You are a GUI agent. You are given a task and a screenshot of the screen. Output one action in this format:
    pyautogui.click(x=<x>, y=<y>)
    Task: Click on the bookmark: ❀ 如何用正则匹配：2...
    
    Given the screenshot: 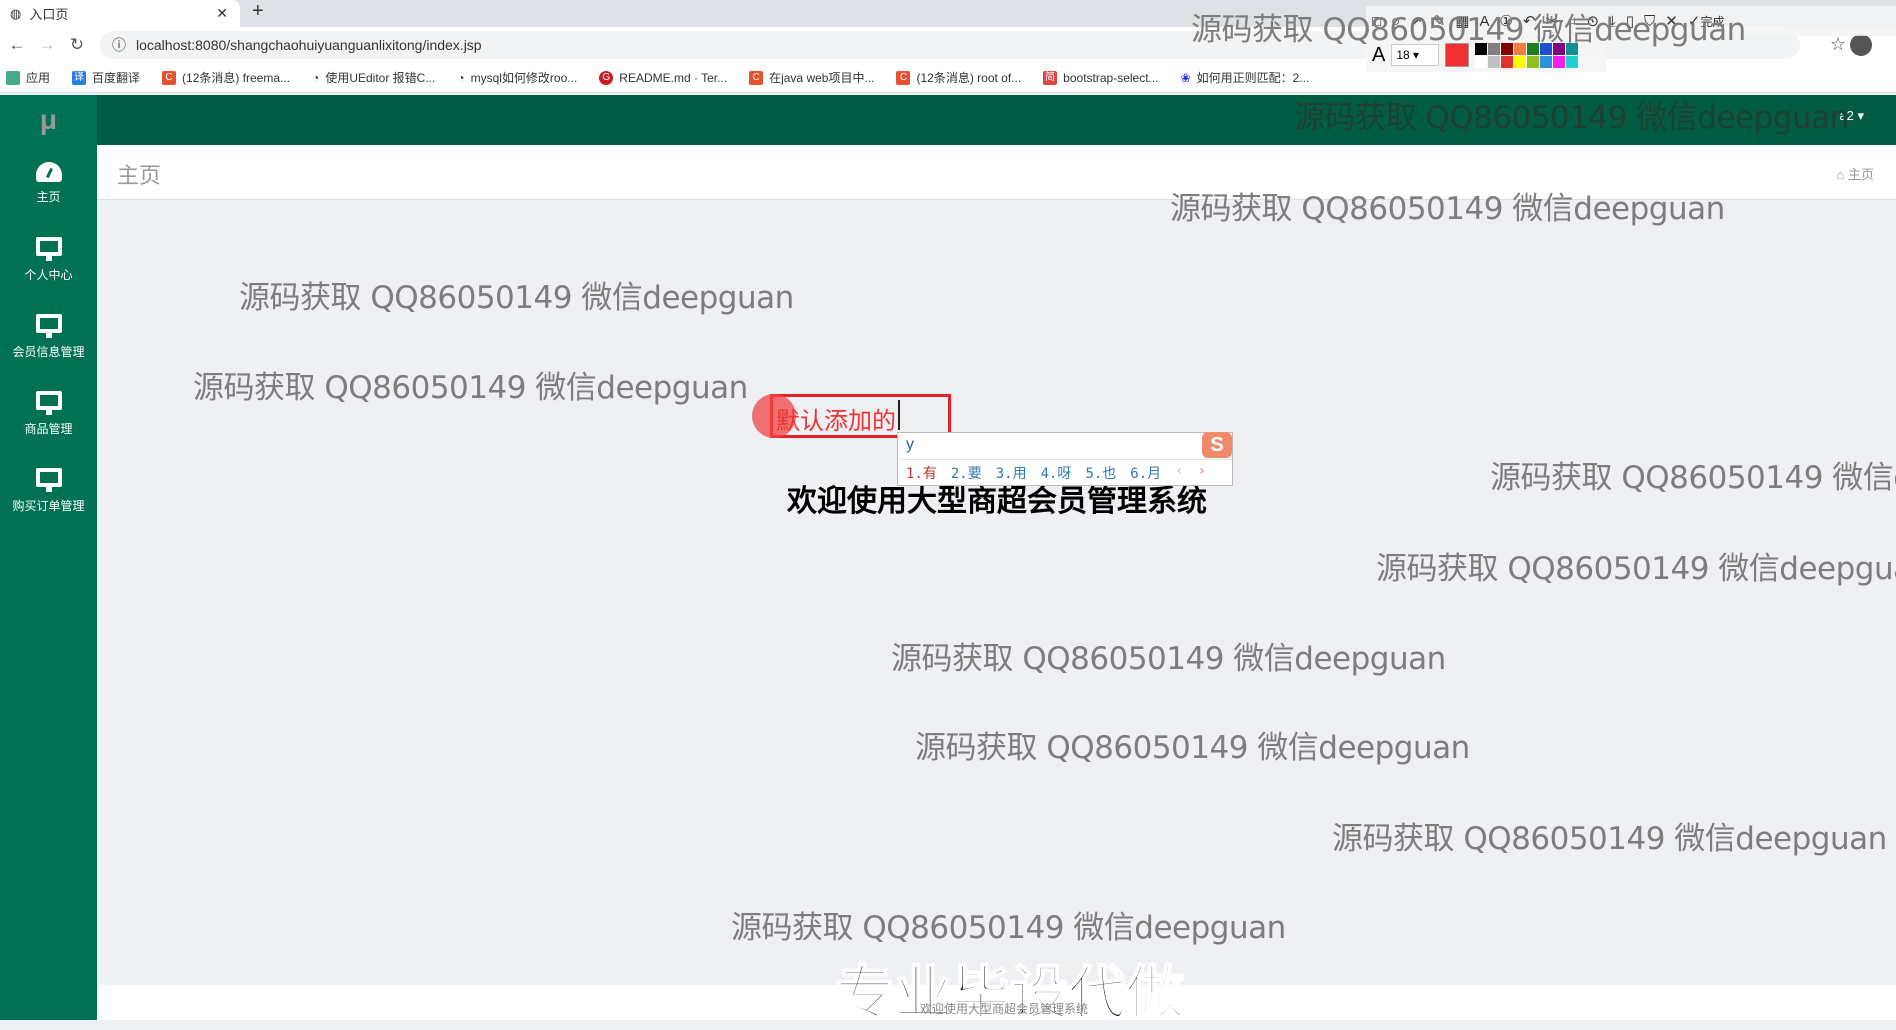 What is the action you would take?
    pyautogui.click(x=1245, y=77)
    